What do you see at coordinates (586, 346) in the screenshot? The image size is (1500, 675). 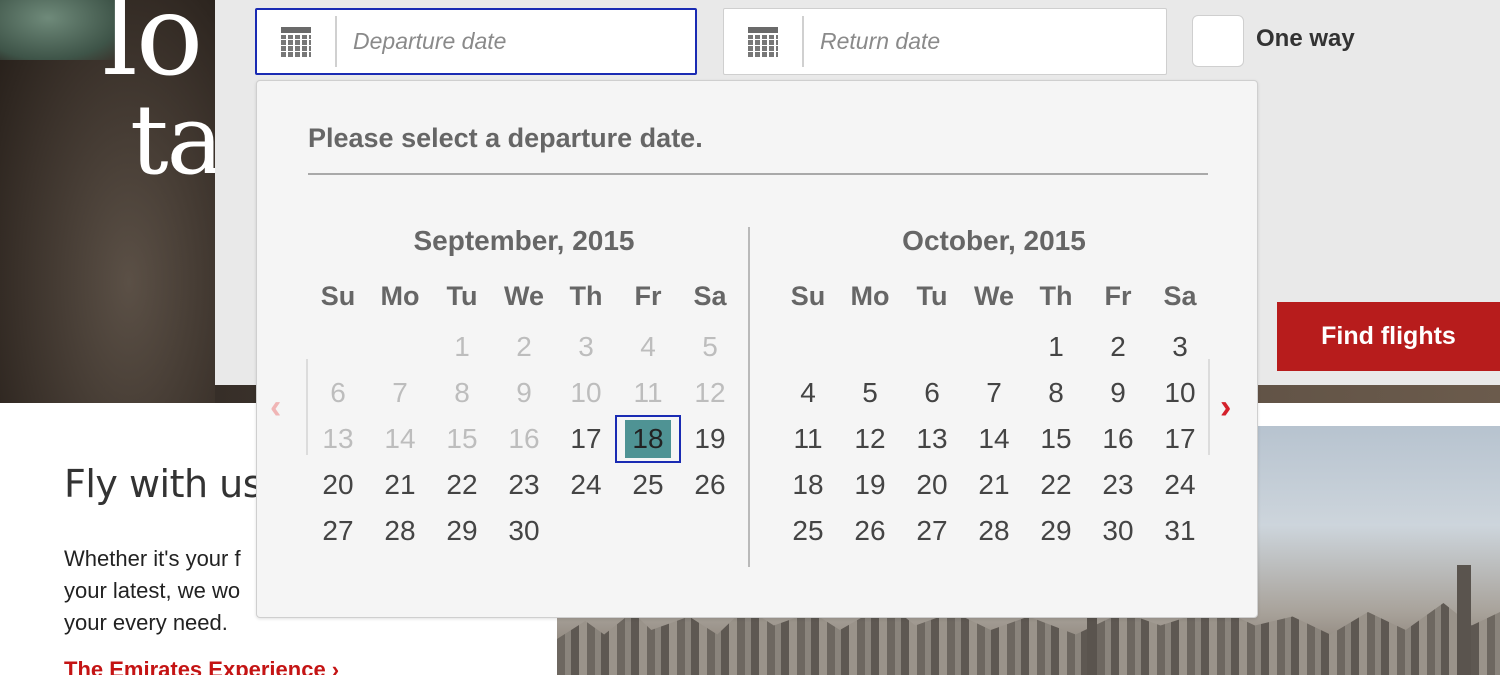 I see `disabled-day-cell: 3` at bounding box center [586, 346].